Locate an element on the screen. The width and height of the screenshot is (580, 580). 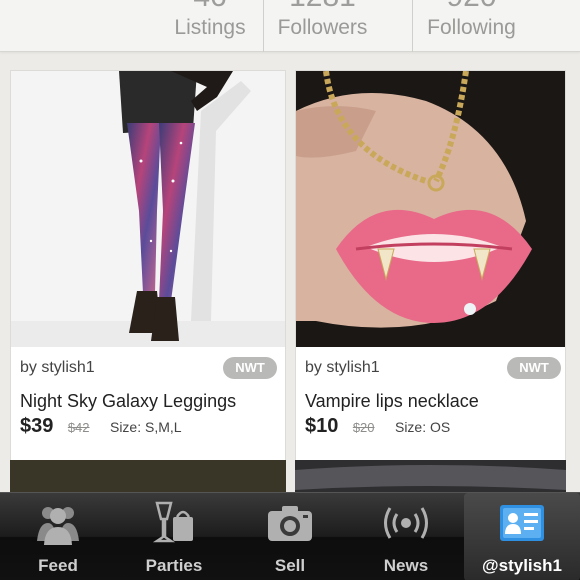
listings-label: Listings is located at coordinates (210, 27).